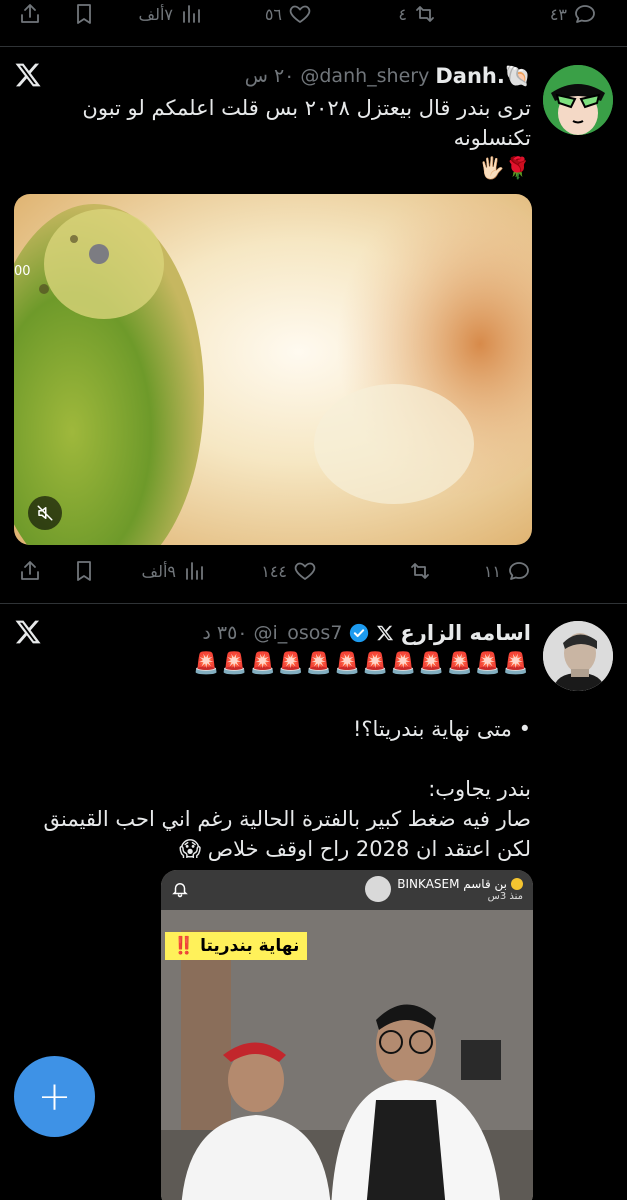 The image size is (627, 1200). What do you see at coordinates (359, 633) in the screenshot?
I see `verified-badge-icon` at bounding box center [359, 633].